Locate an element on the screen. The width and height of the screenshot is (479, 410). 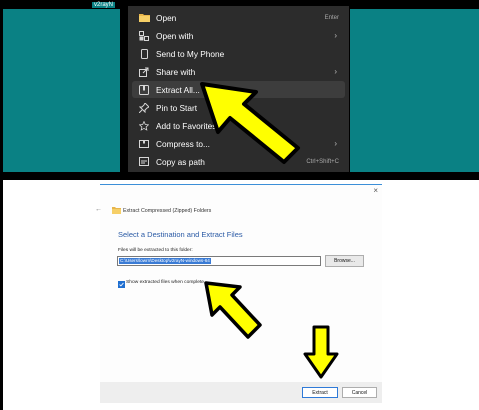
destination-label: Files will be extracted to this folder: is located at coordinates (155, 250).